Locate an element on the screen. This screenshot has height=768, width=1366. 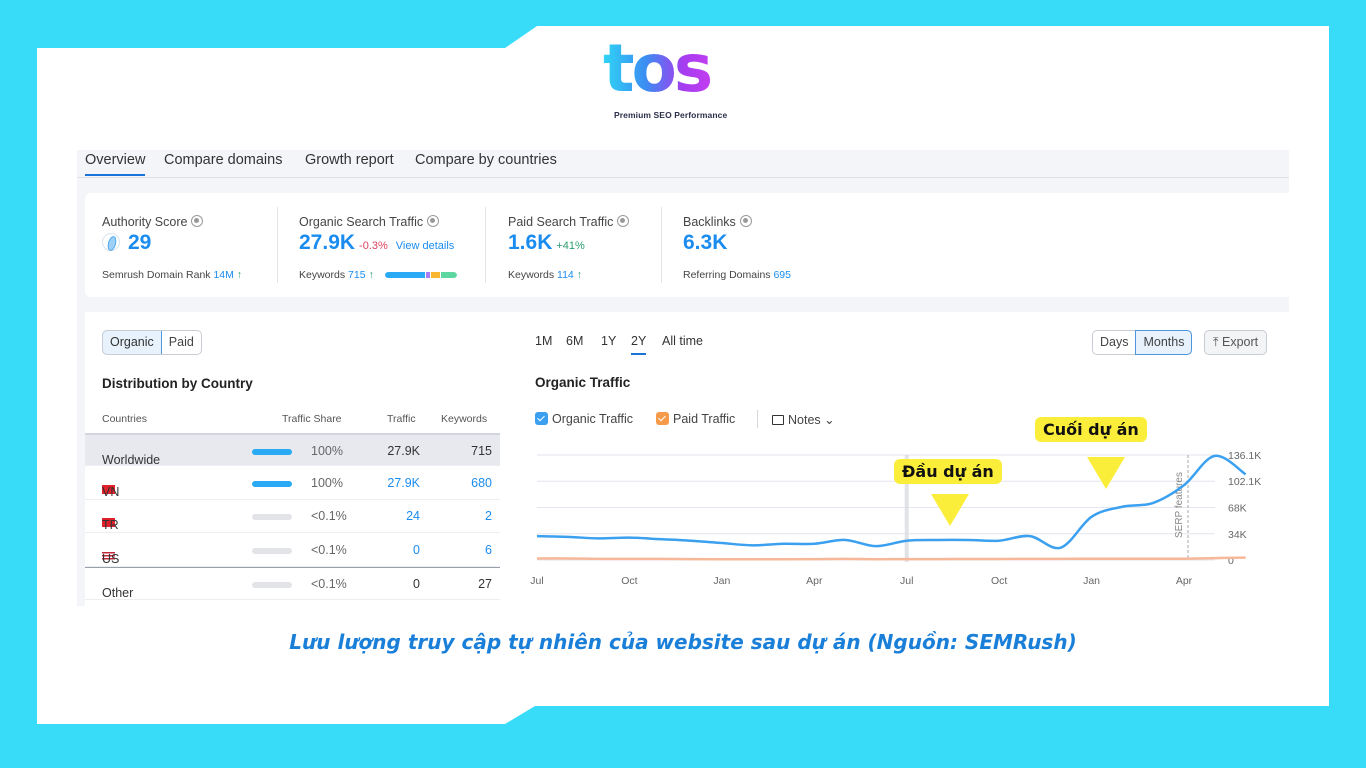
organic-traffic-line is located at coordinates (891, 502).